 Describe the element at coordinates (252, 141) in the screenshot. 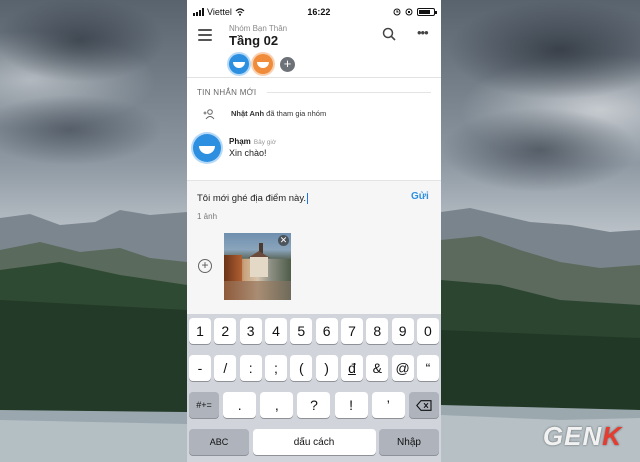

I see `message-sender: Phạm Bây giờ` at that location.